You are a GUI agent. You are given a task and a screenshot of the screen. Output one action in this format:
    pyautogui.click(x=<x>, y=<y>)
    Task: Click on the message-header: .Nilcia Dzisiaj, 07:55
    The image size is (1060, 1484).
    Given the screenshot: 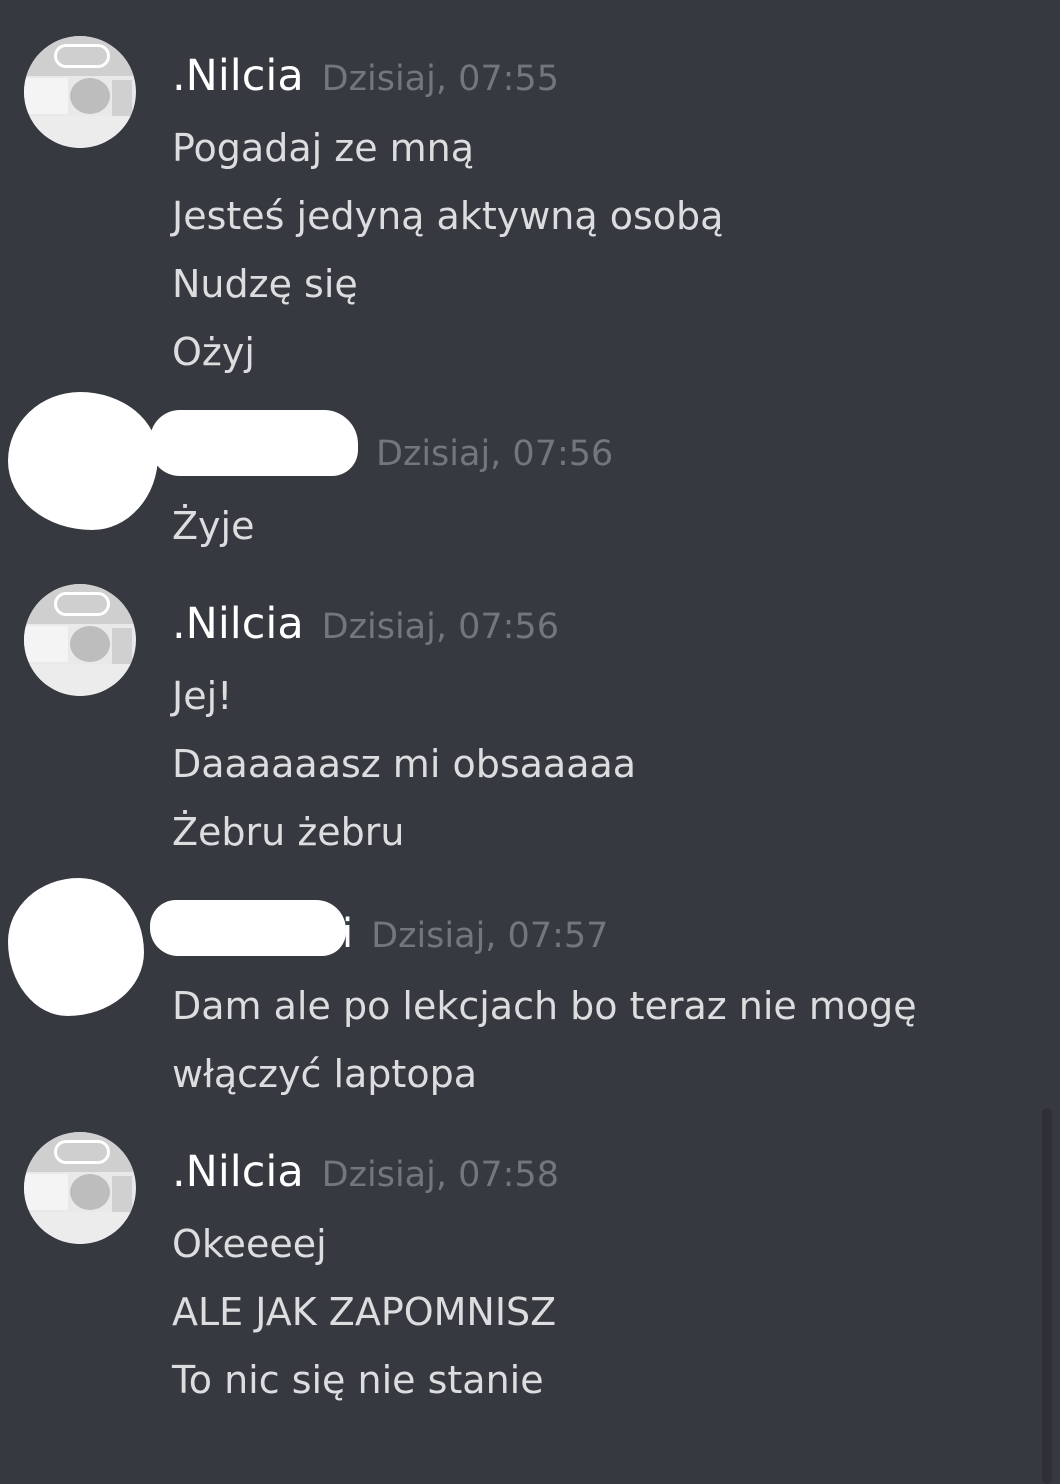 What is the action you would take?
    pyautogui.click(x=365, y=76)
    